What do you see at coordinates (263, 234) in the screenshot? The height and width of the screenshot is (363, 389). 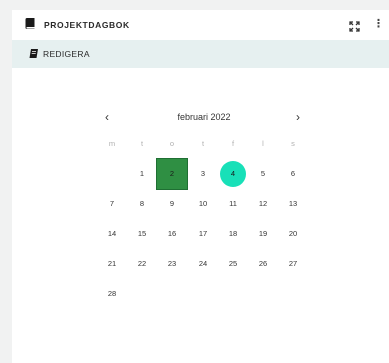 I see `day-cell: 19` at bounding box center [263, 234].